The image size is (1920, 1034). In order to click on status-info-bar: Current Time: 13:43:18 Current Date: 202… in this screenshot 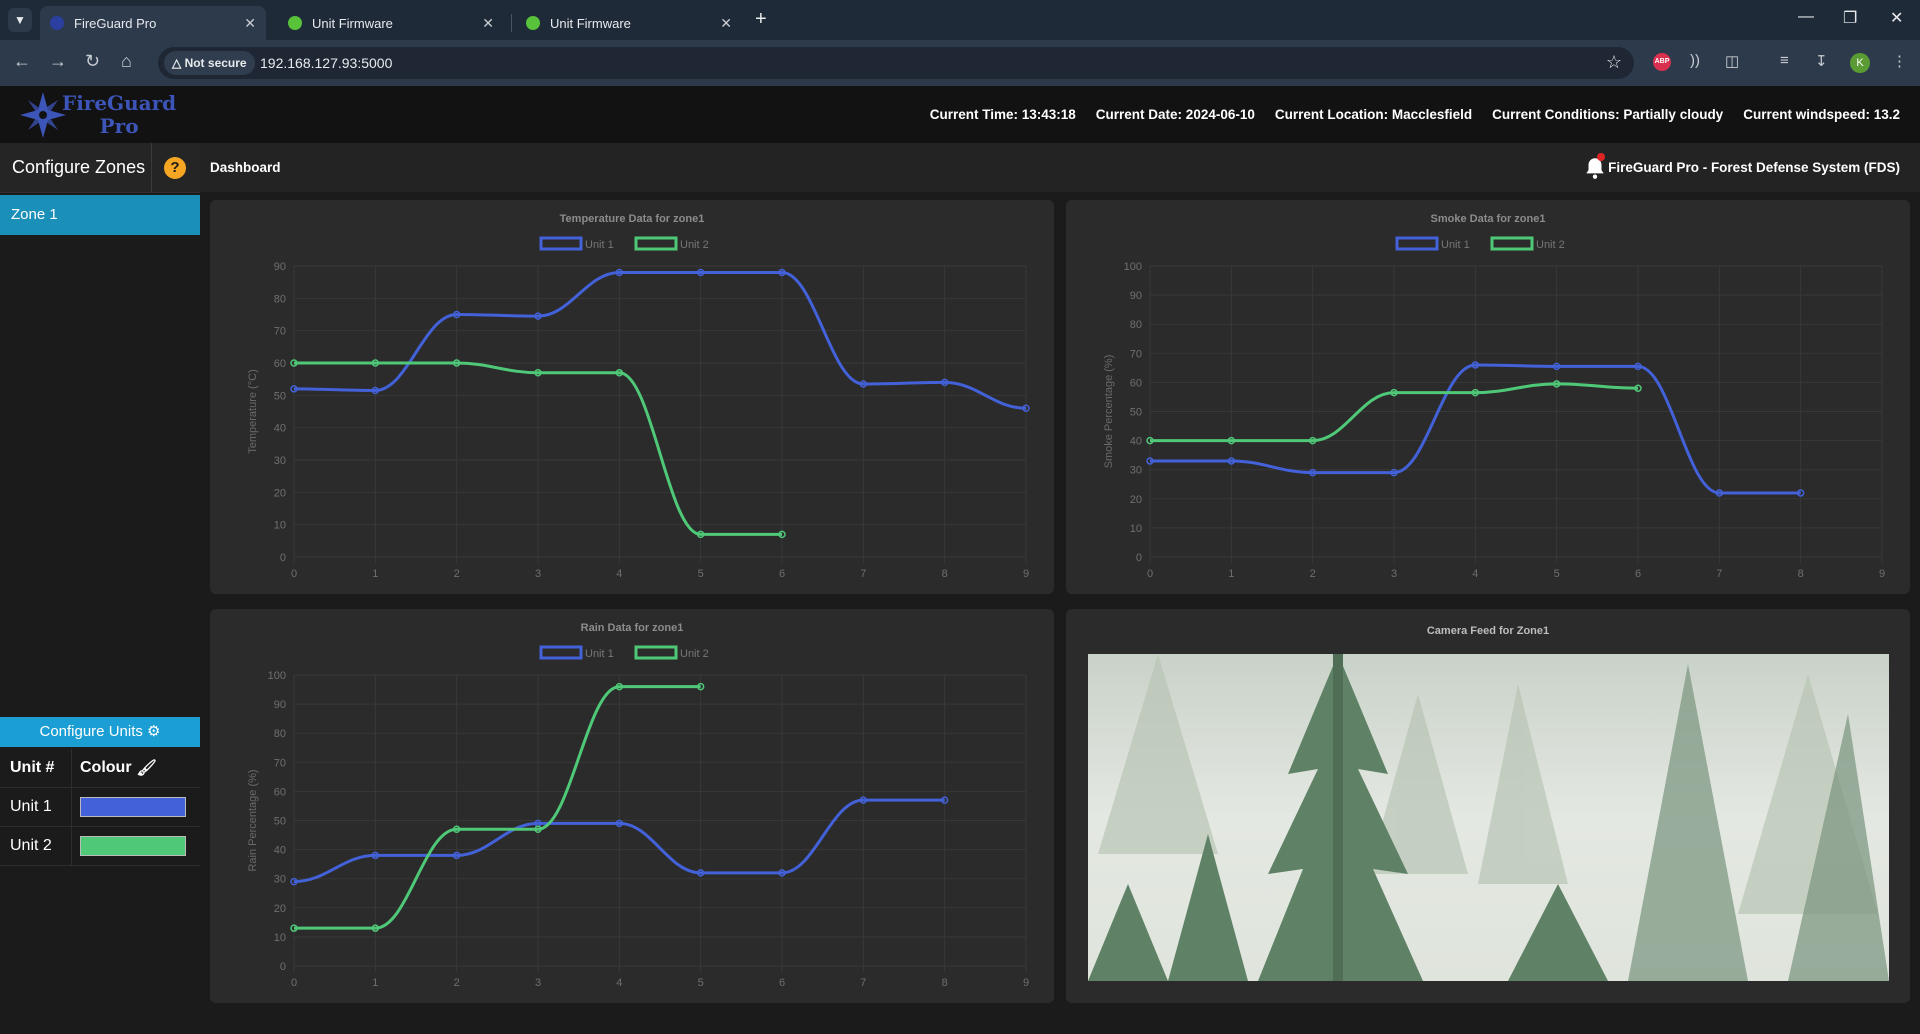, I will do `click(1415, 114)`.